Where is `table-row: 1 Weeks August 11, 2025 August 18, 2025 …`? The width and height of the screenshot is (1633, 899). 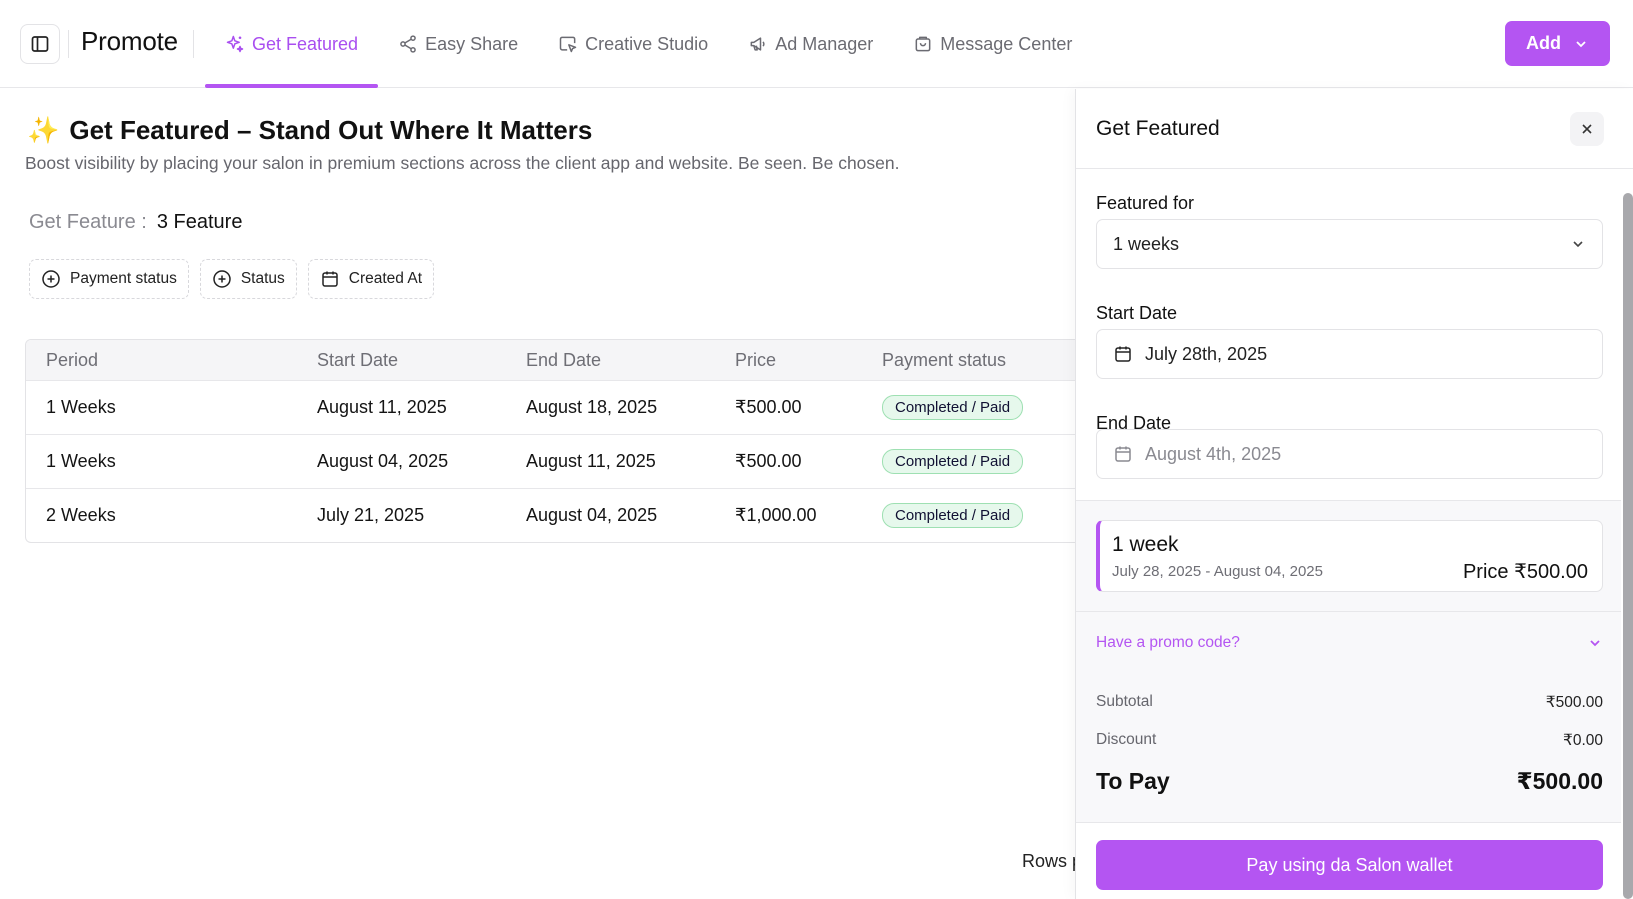 table-row: 1 Weeks August 11, 2025 August 18, 2025 … is located at coordinates (550, 407).